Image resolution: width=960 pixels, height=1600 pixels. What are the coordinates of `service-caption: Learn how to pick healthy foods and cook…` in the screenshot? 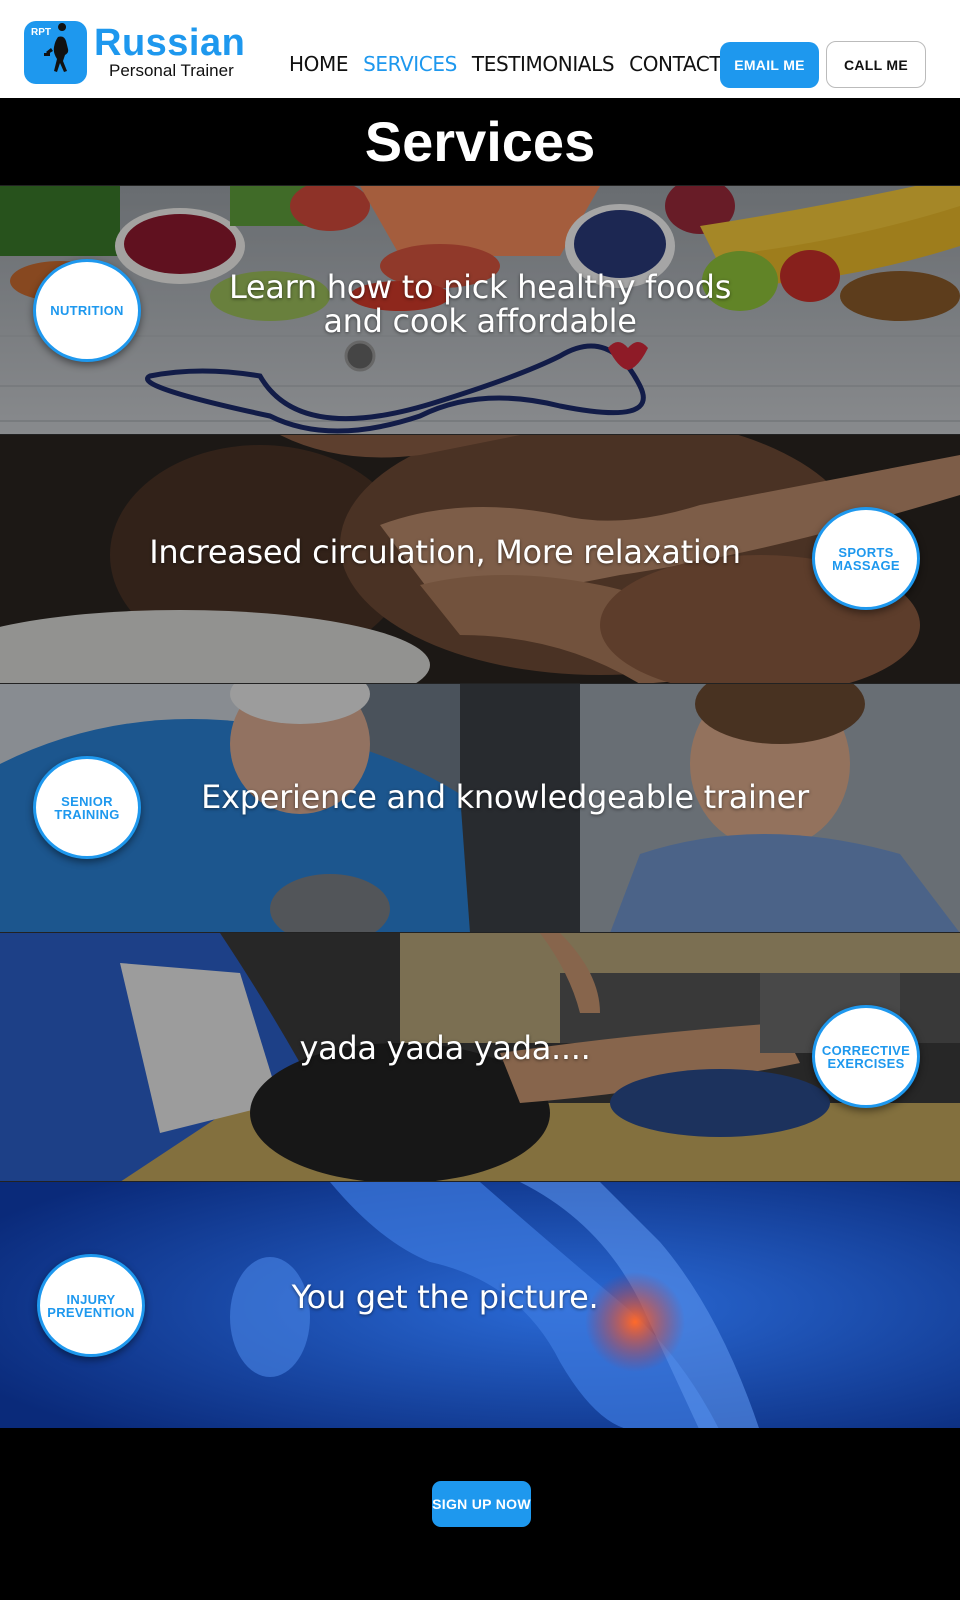 It's located at (480, 304).